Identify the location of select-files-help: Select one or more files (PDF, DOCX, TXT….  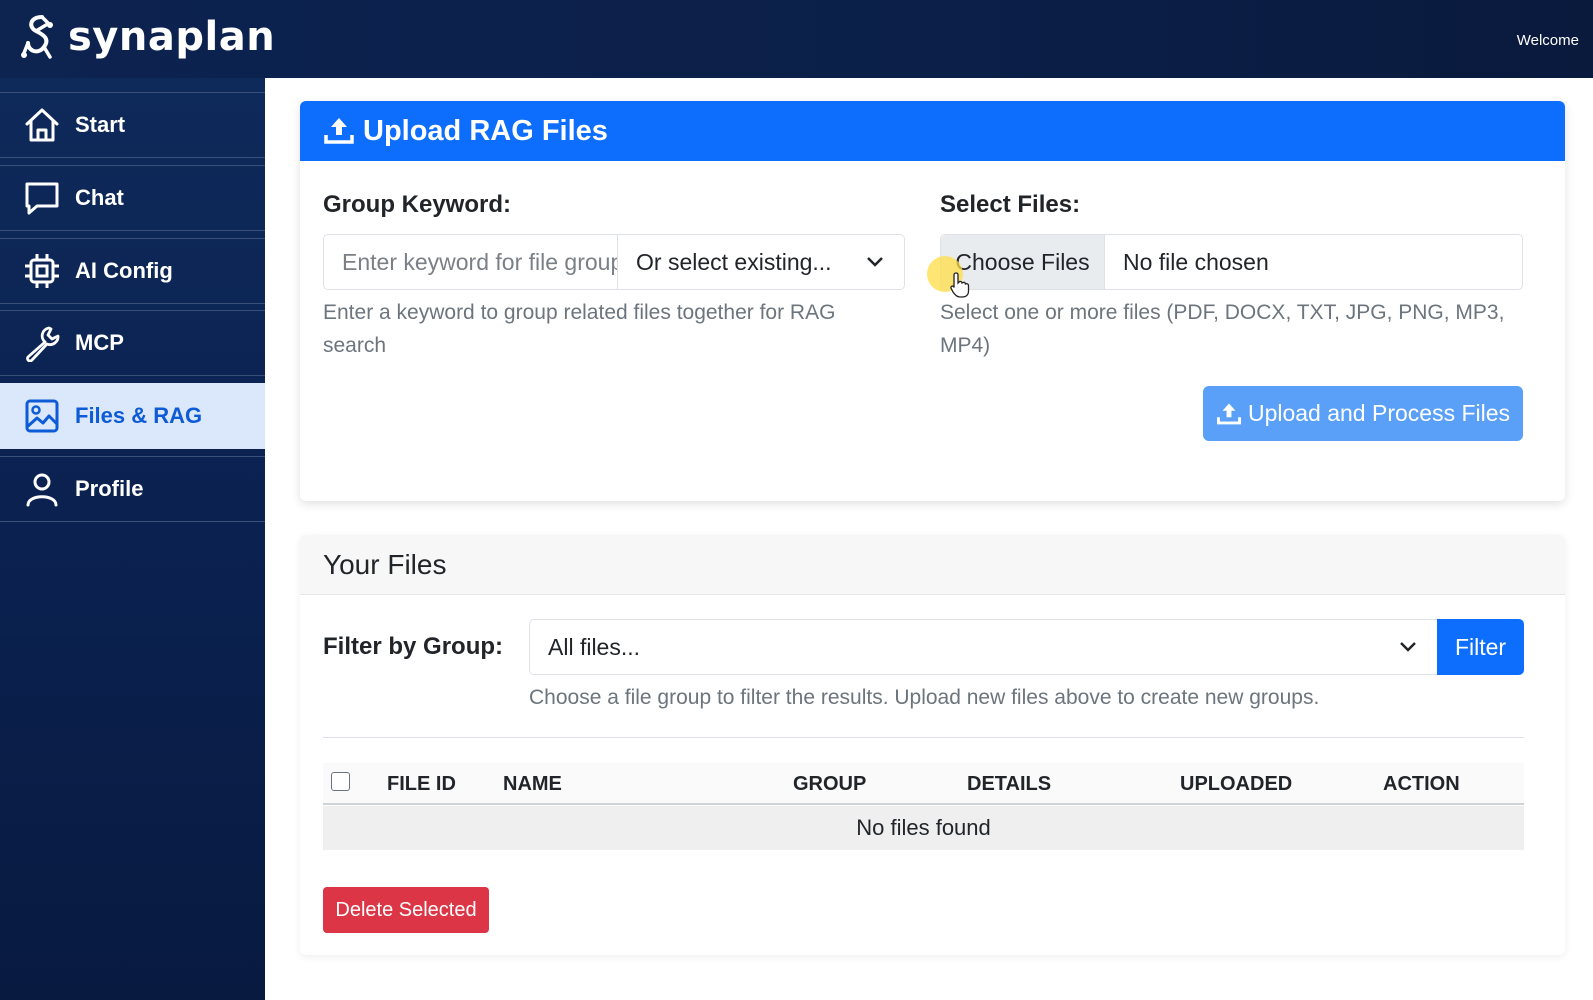
(1222, 329).